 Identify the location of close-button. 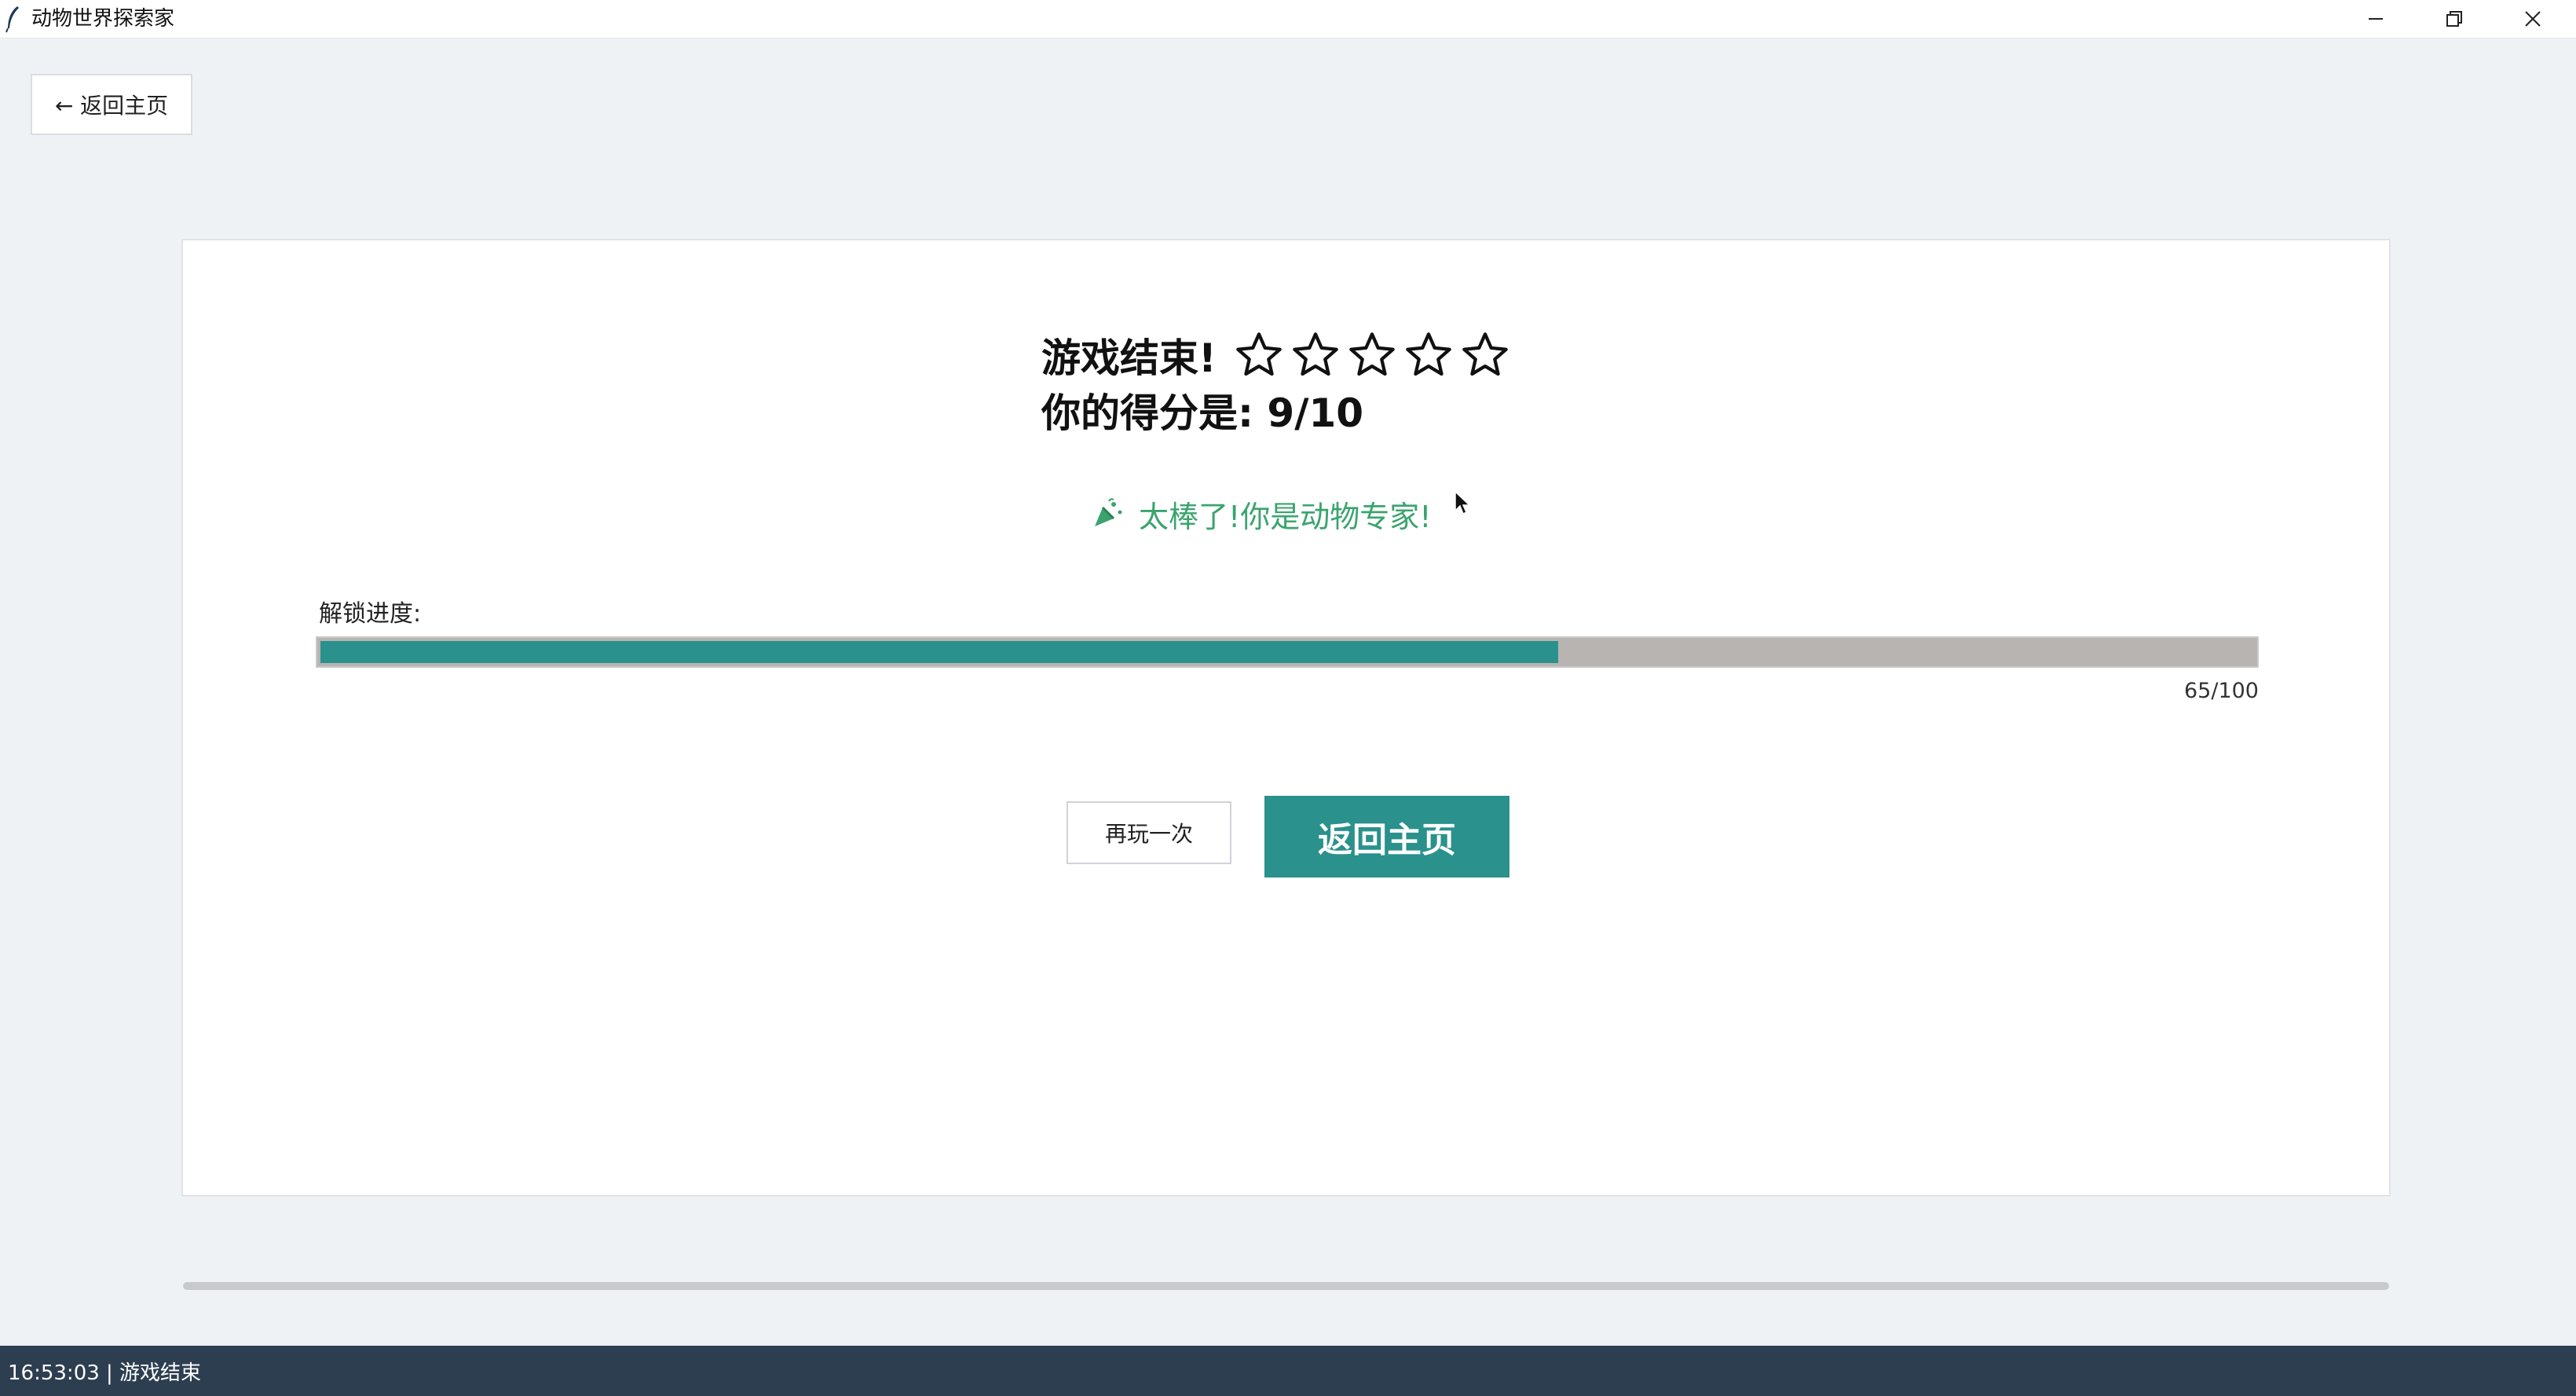
(2533, 19).